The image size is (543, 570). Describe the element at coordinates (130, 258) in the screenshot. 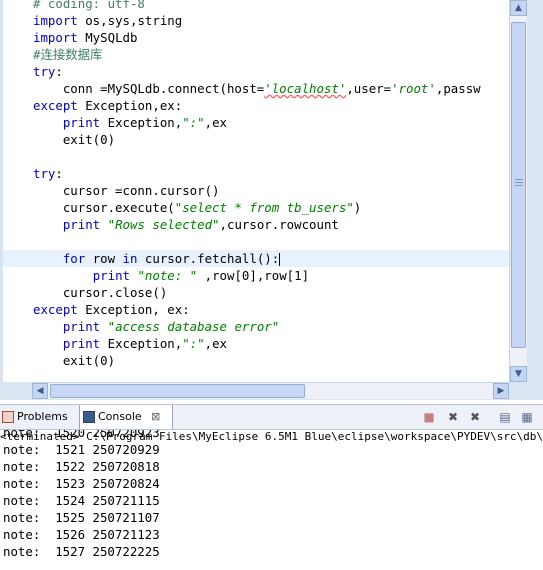

I see `code-token: in` at that location.